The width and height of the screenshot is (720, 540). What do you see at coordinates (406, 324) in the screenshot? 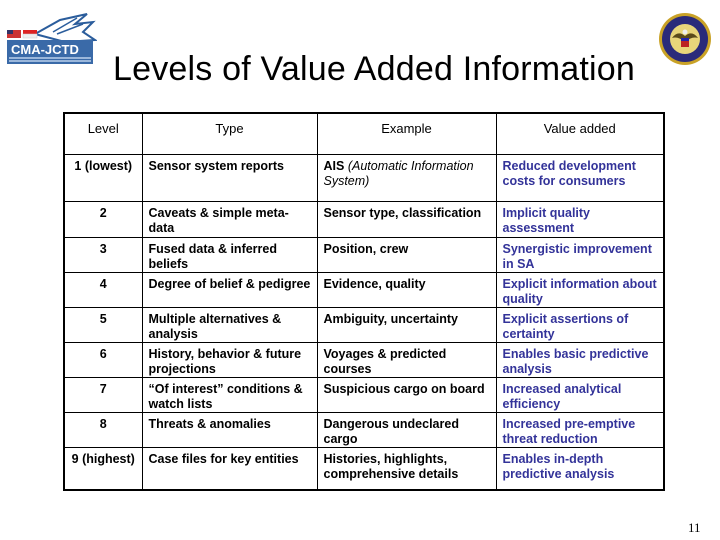
I see `cell-example: Ambiguity, uncertainty` at bounding box center [406, 324].